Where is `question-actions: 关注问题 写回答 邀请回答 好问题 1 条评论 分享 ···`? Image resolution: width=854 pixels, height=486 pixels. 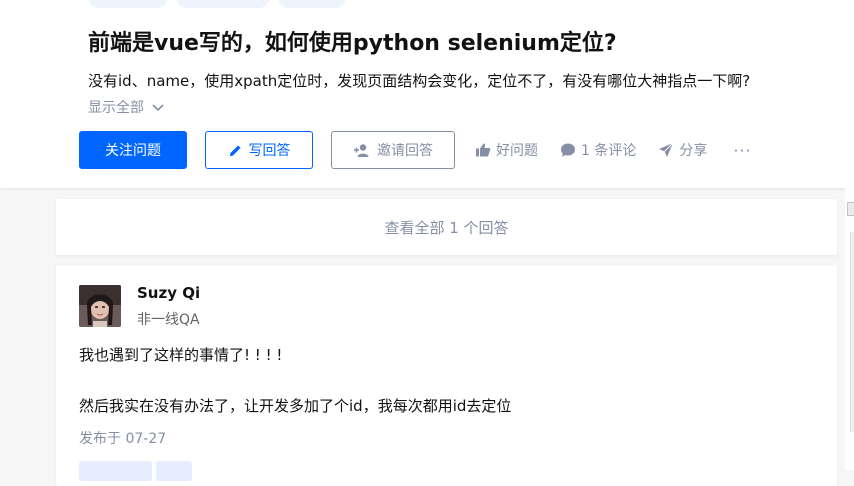
question-actions: 关注问题 写回答 邀请回答 好问题 1 条评论 分享 ··· is located at coordinates (415, 150).